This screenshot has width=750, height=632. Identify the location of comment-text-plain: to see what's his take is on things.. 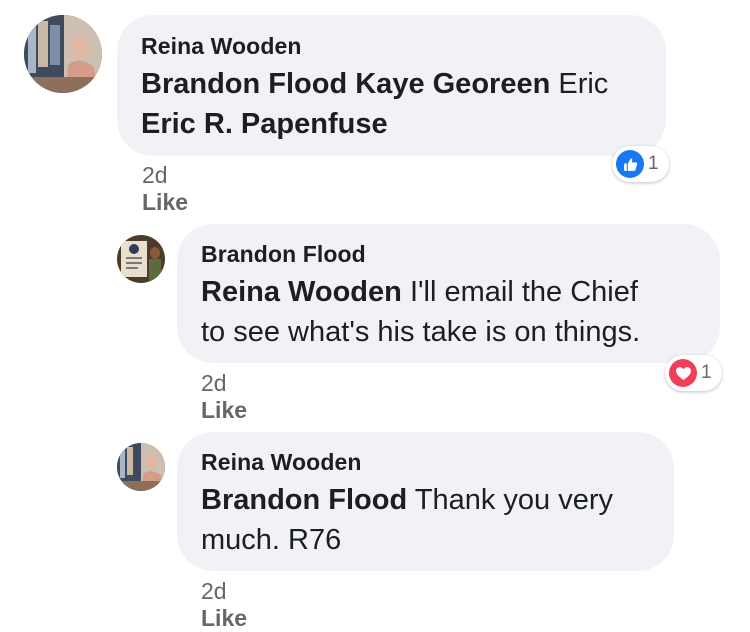
(421, 332).